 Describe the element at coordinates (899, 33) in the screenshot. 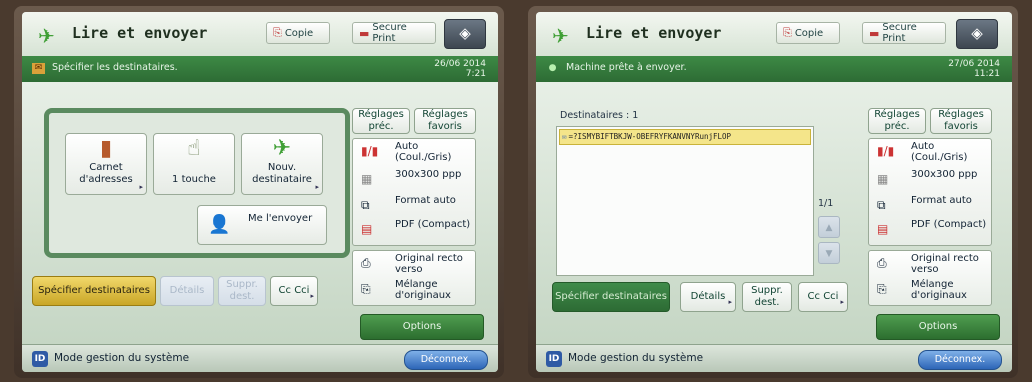

I see `tab-secure-label: Secure Print` at that location.